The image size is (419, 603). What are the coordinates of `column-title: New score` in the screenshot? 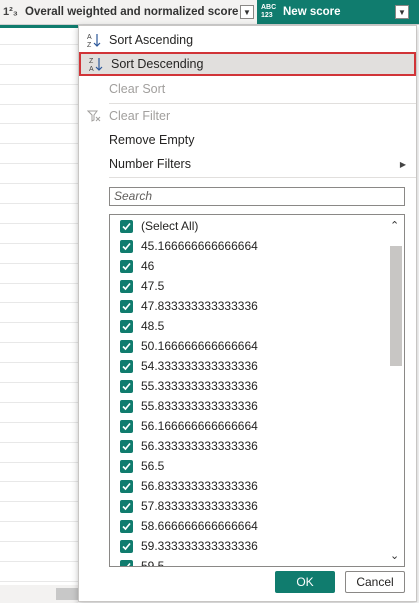 It's located at (312, 12).